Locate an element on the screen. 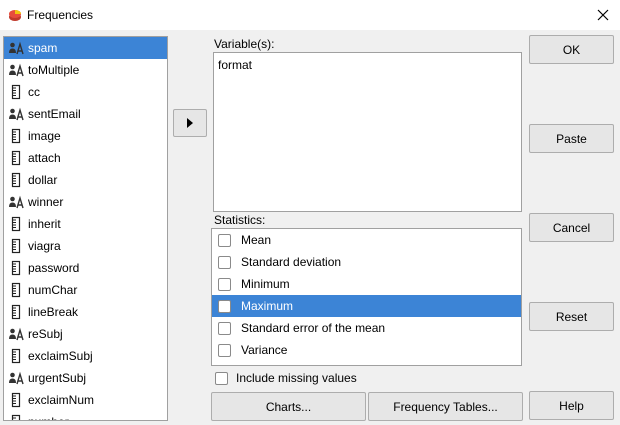 This screenshot has height=425, width=620. reset-button: Reset is located at coordinates (571, 316).